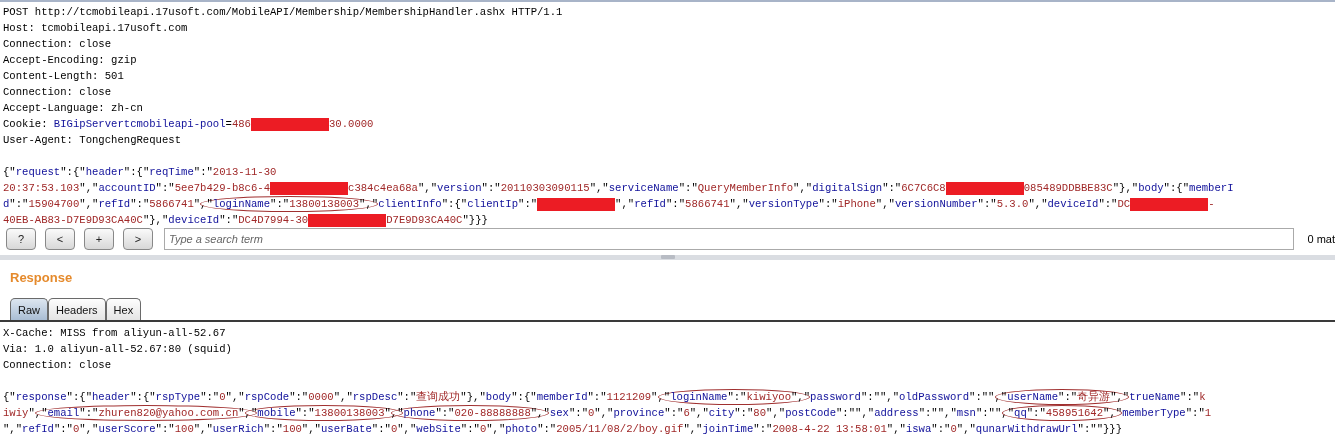  Describe the element at coordinates (902, 397) in the screenshot. I see `code-text: "password":"","oldPassword":"",` at that location.